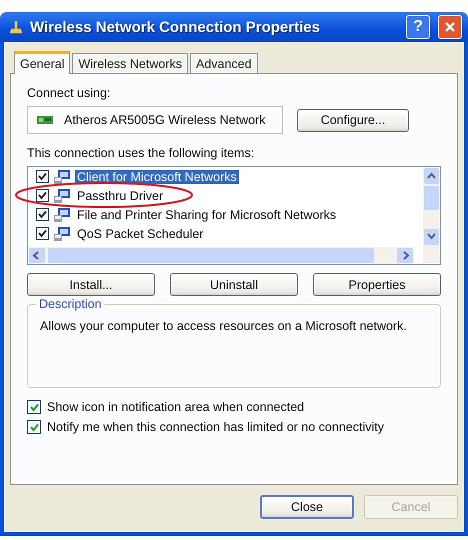 This screenshot has height=540, width=468. What do you see at coordinates (141, 153) in the screenshot?
I see `section-label: This connection uses the following items:` at bounding box center [141, 153].